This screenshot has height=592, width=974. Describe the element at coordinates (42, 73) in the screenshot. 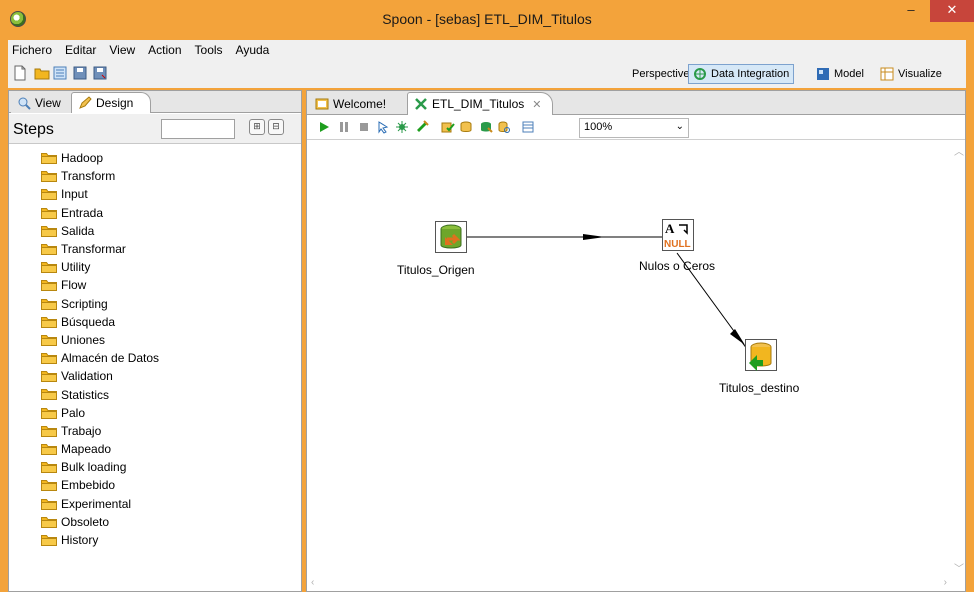

I see `open-folder-icon` at that location.